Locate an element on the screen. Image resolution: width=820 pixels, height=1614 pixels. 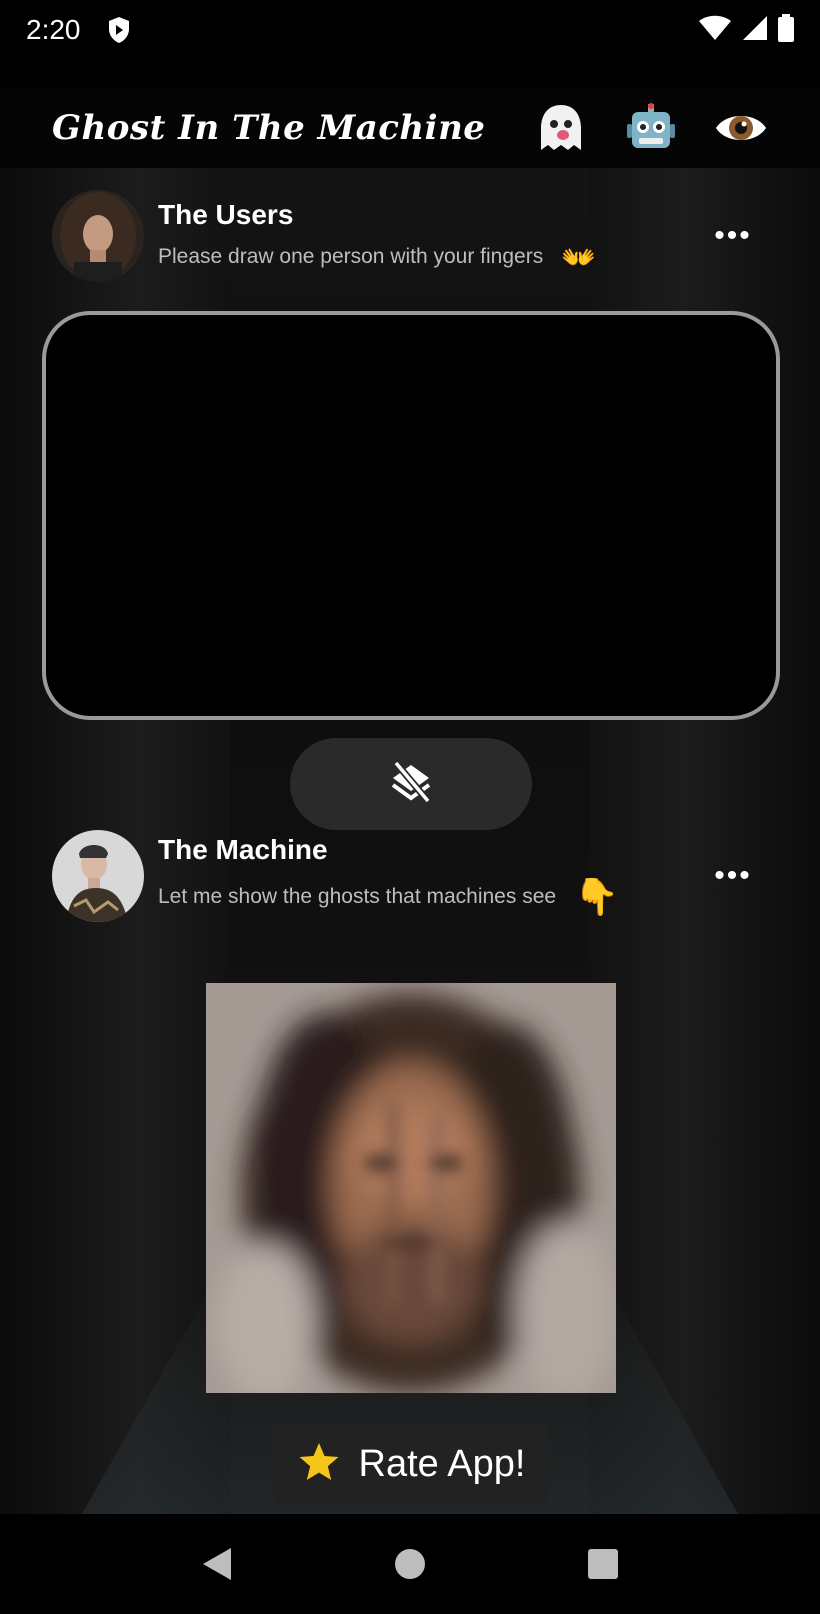
app-header: Ghost In The Machine is located at coordinates (410, 128).